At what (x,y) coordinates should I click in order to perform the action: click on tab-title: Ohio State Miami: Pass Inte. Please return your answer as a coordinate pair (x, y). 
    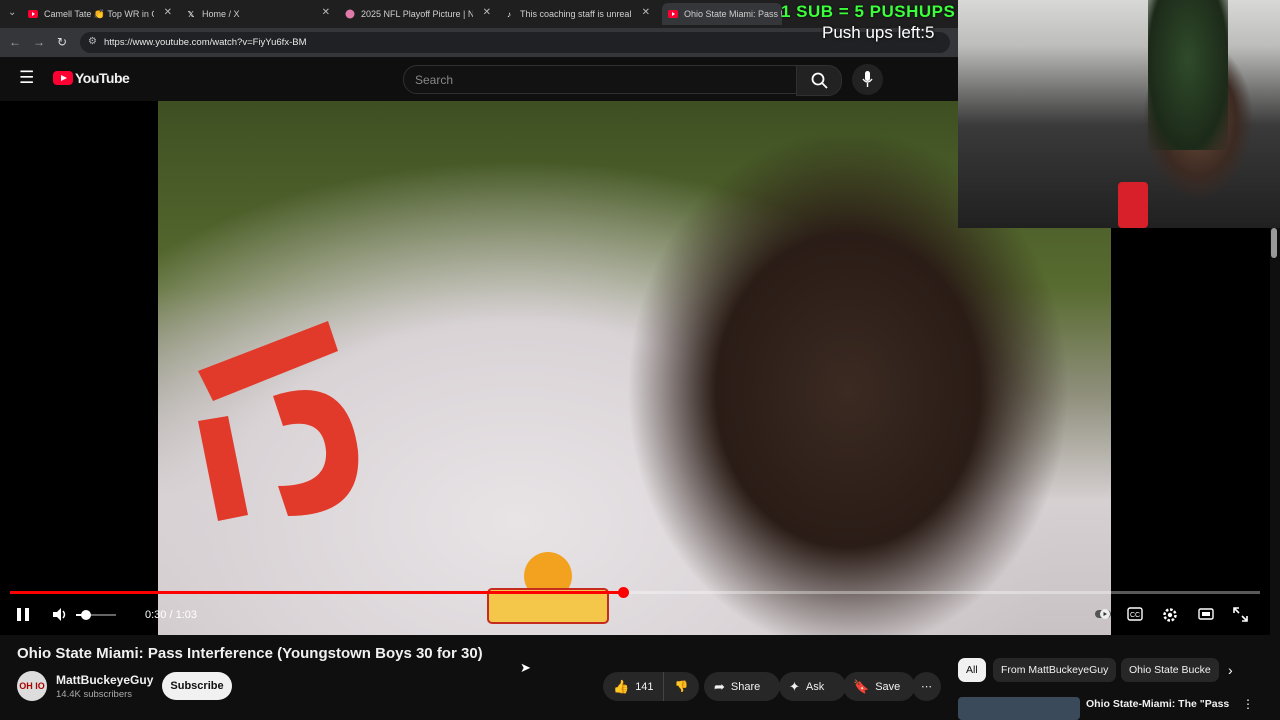
    Looking at the image, I should click on (733, 14).